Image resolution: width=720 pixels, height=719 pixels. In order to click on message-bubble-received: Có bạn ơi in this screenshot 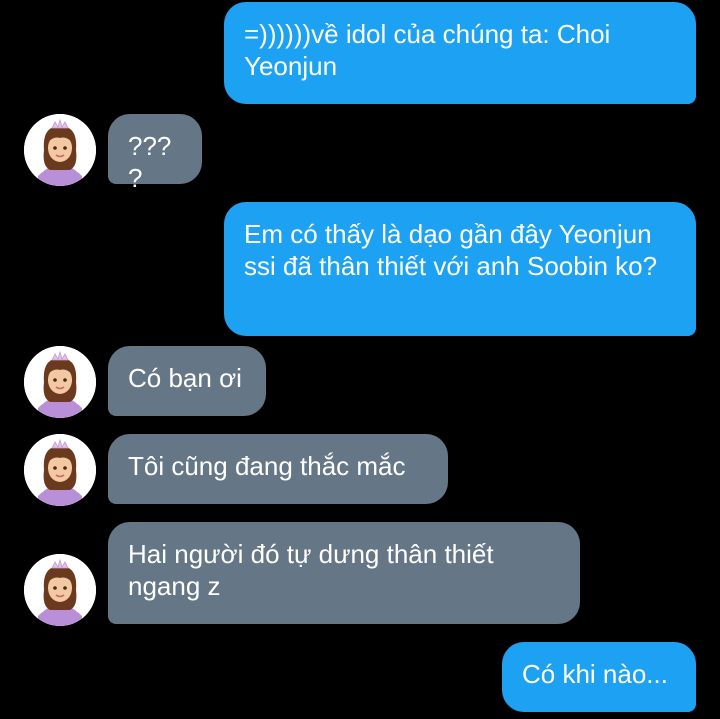, I will do `click(187, 381)`.